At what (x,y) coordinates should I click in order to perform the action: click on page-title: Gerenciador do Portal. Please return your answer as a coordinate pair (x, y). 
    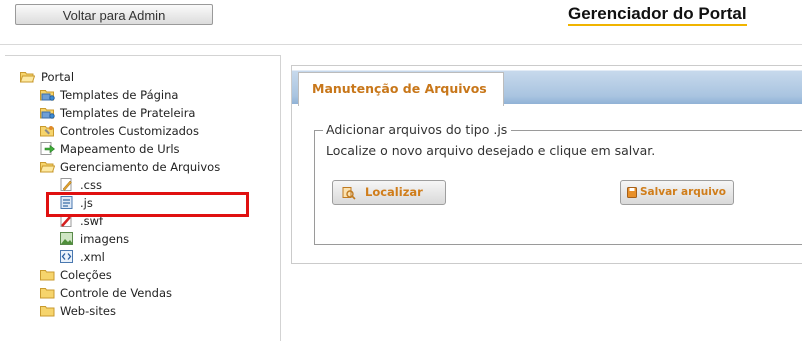
    Looking at the image, I should click on (657, 15).